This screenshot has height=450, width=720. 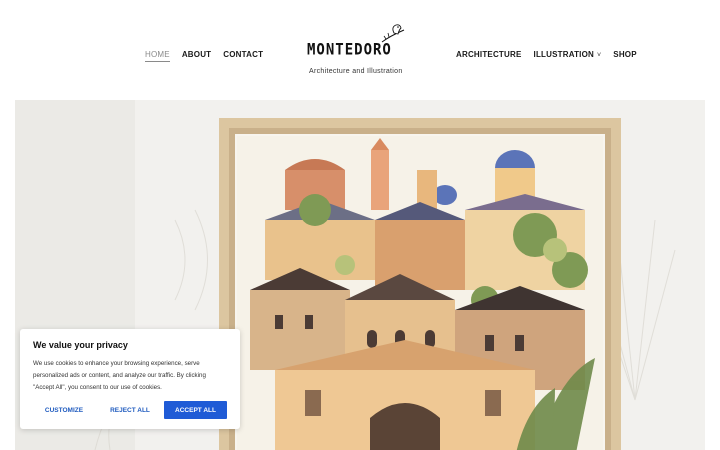 What do you see at coordinates (599, 55) in the screenshot?
I see `chevron-down-icon: ˅` at bounding box center [599, 55].